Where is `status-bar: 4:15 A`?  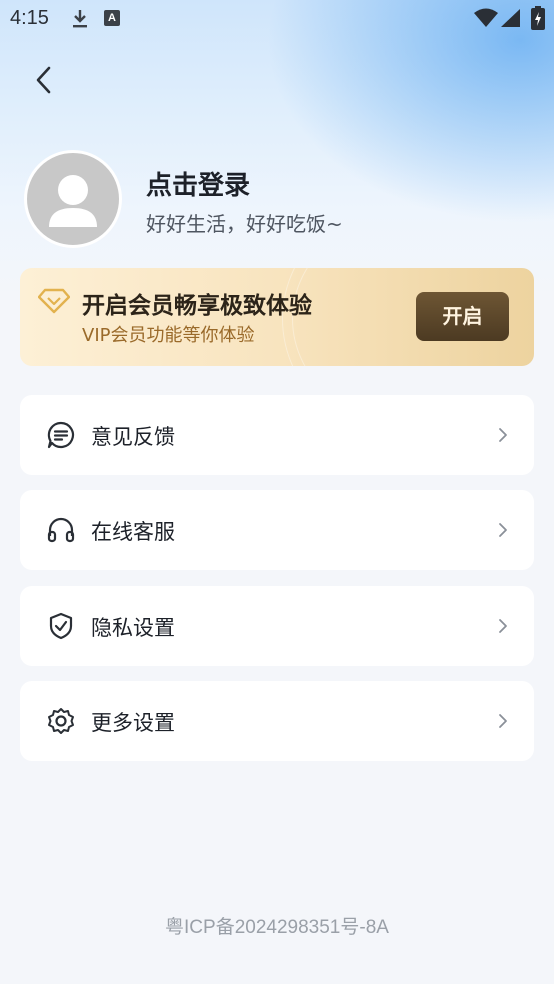
status-bar: 4:15 A is located at coordinates (277, 19).